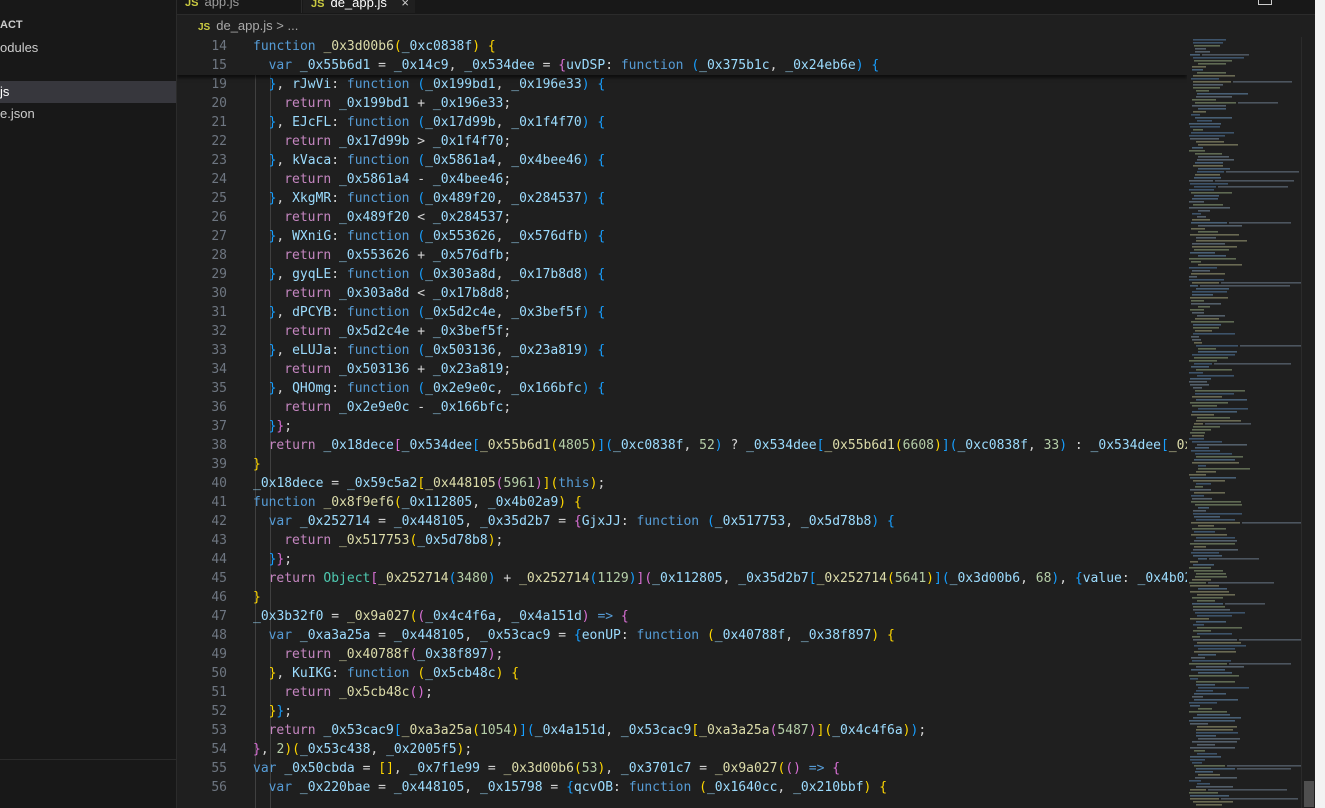  I want to click on code-token: _0x220bae, so click(335, 787).